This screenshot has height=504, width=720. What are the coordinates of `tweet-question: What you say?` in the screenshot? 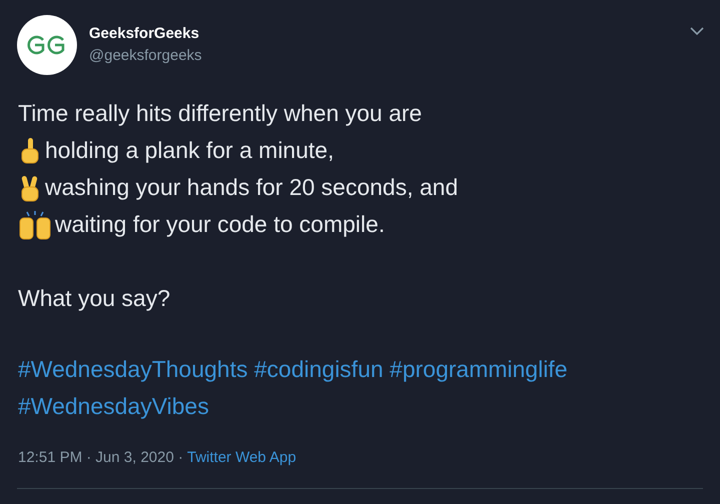 It's located at (95, 298).